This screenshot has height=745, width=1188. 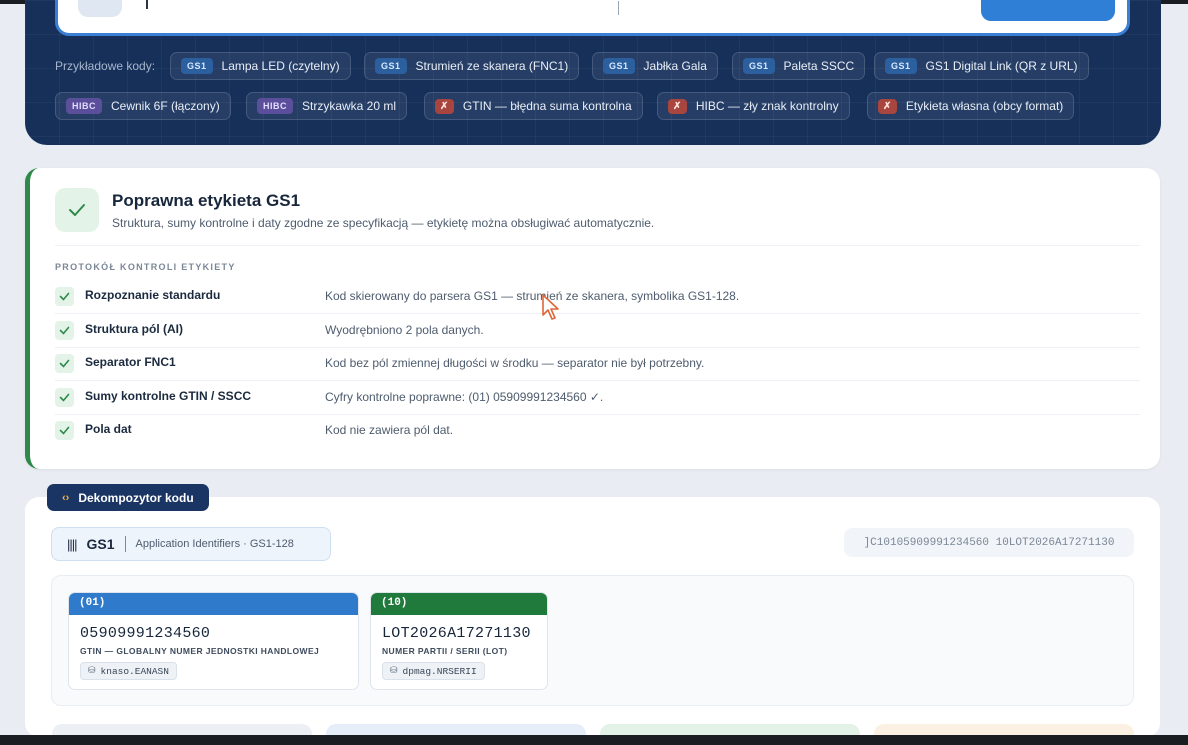 What do you see at coordinates (389, 430) in the screenshot?
I see `check-description: Kod nie zawiera pól dat.` at bounding box center [389, 430].